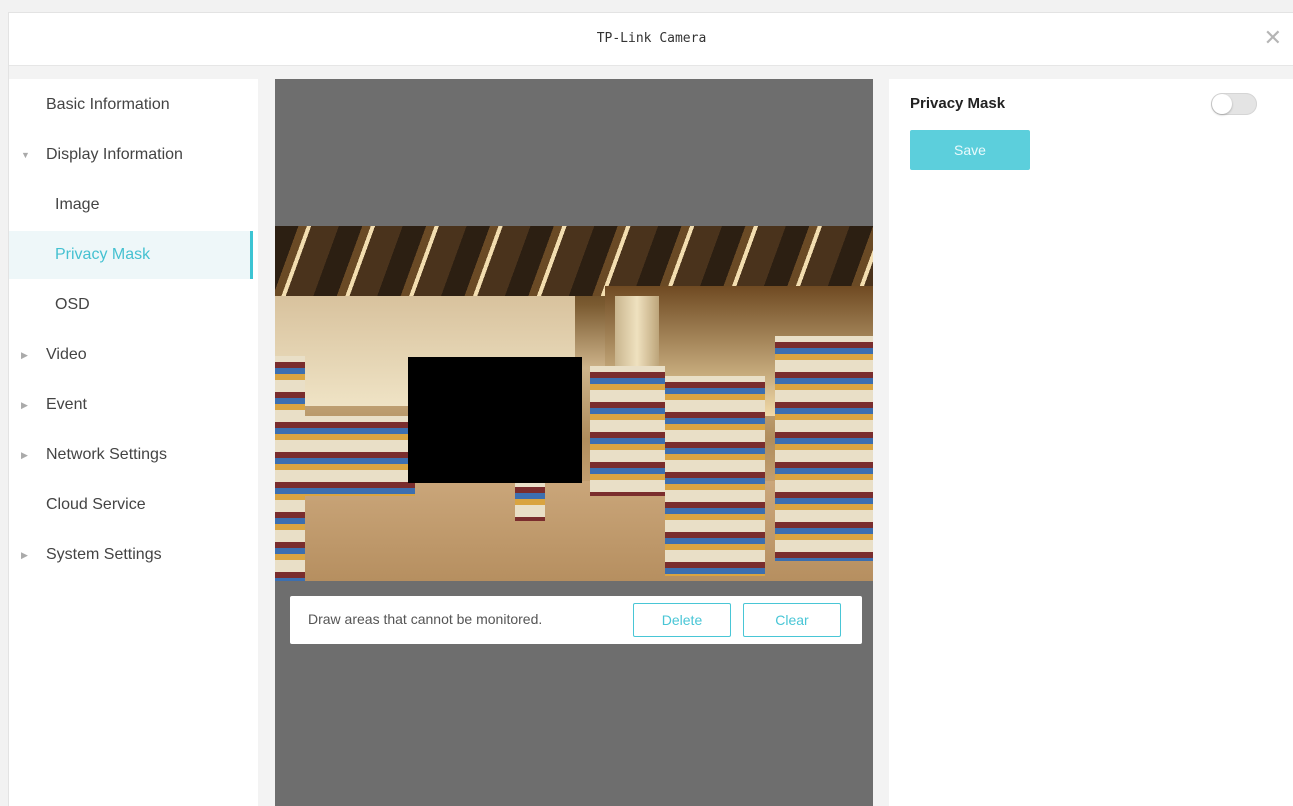  What do you see at coordinates (1222, 104) in the screenshot?
I see `toggle-knob` at bounding box center [1222, 104].